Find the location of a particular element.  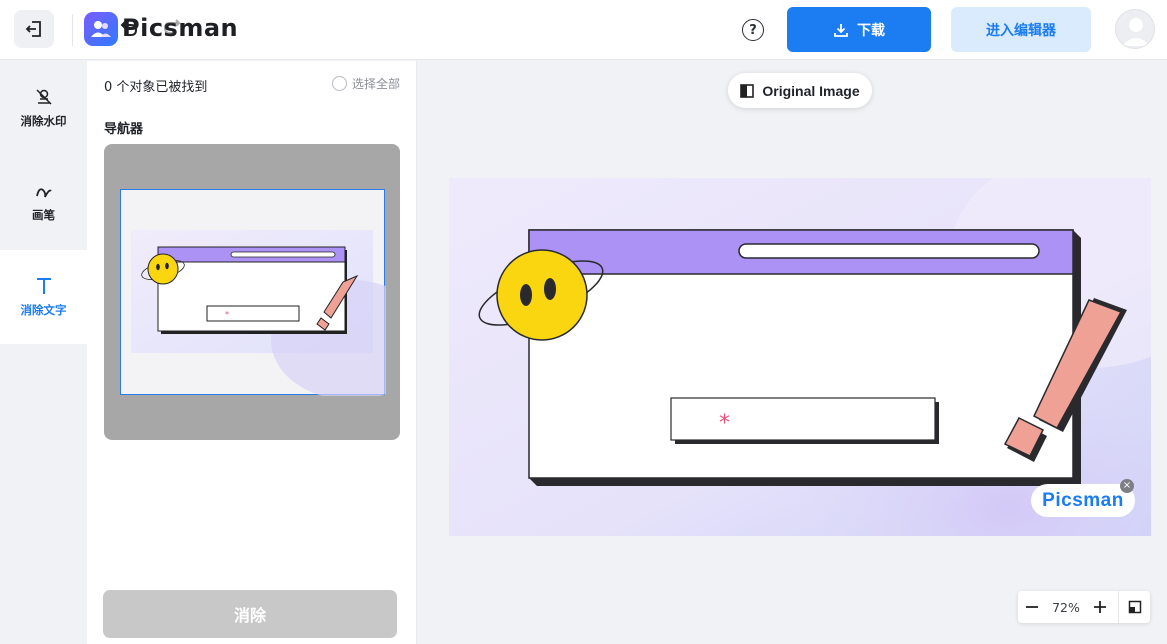

open-editor-button: 进入编辑器 is located at coordinates (1021, 29).